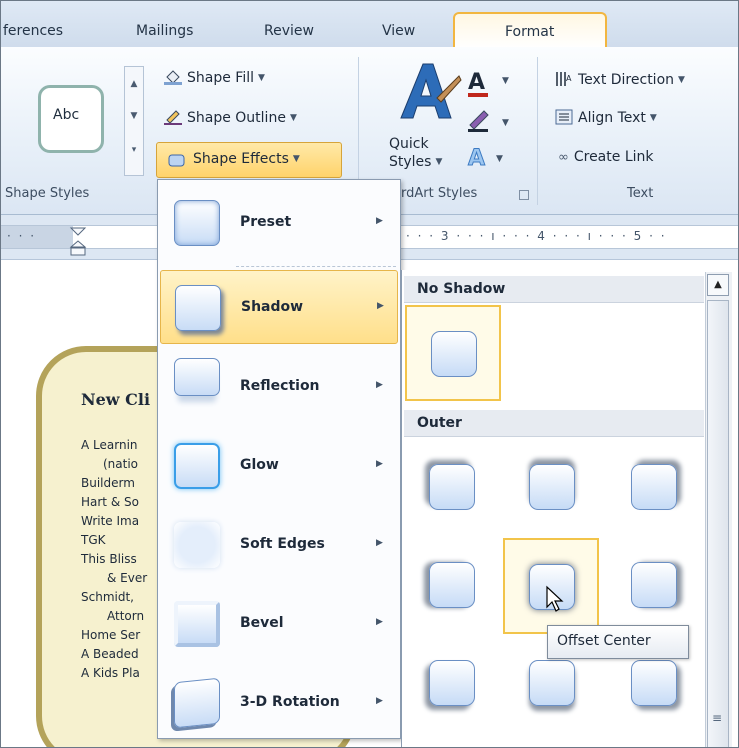 Image resolution: width=739 pixels, height=748 pixels. I want to click on menu-item-reflection: Reflection ▶, so click(279, 387).